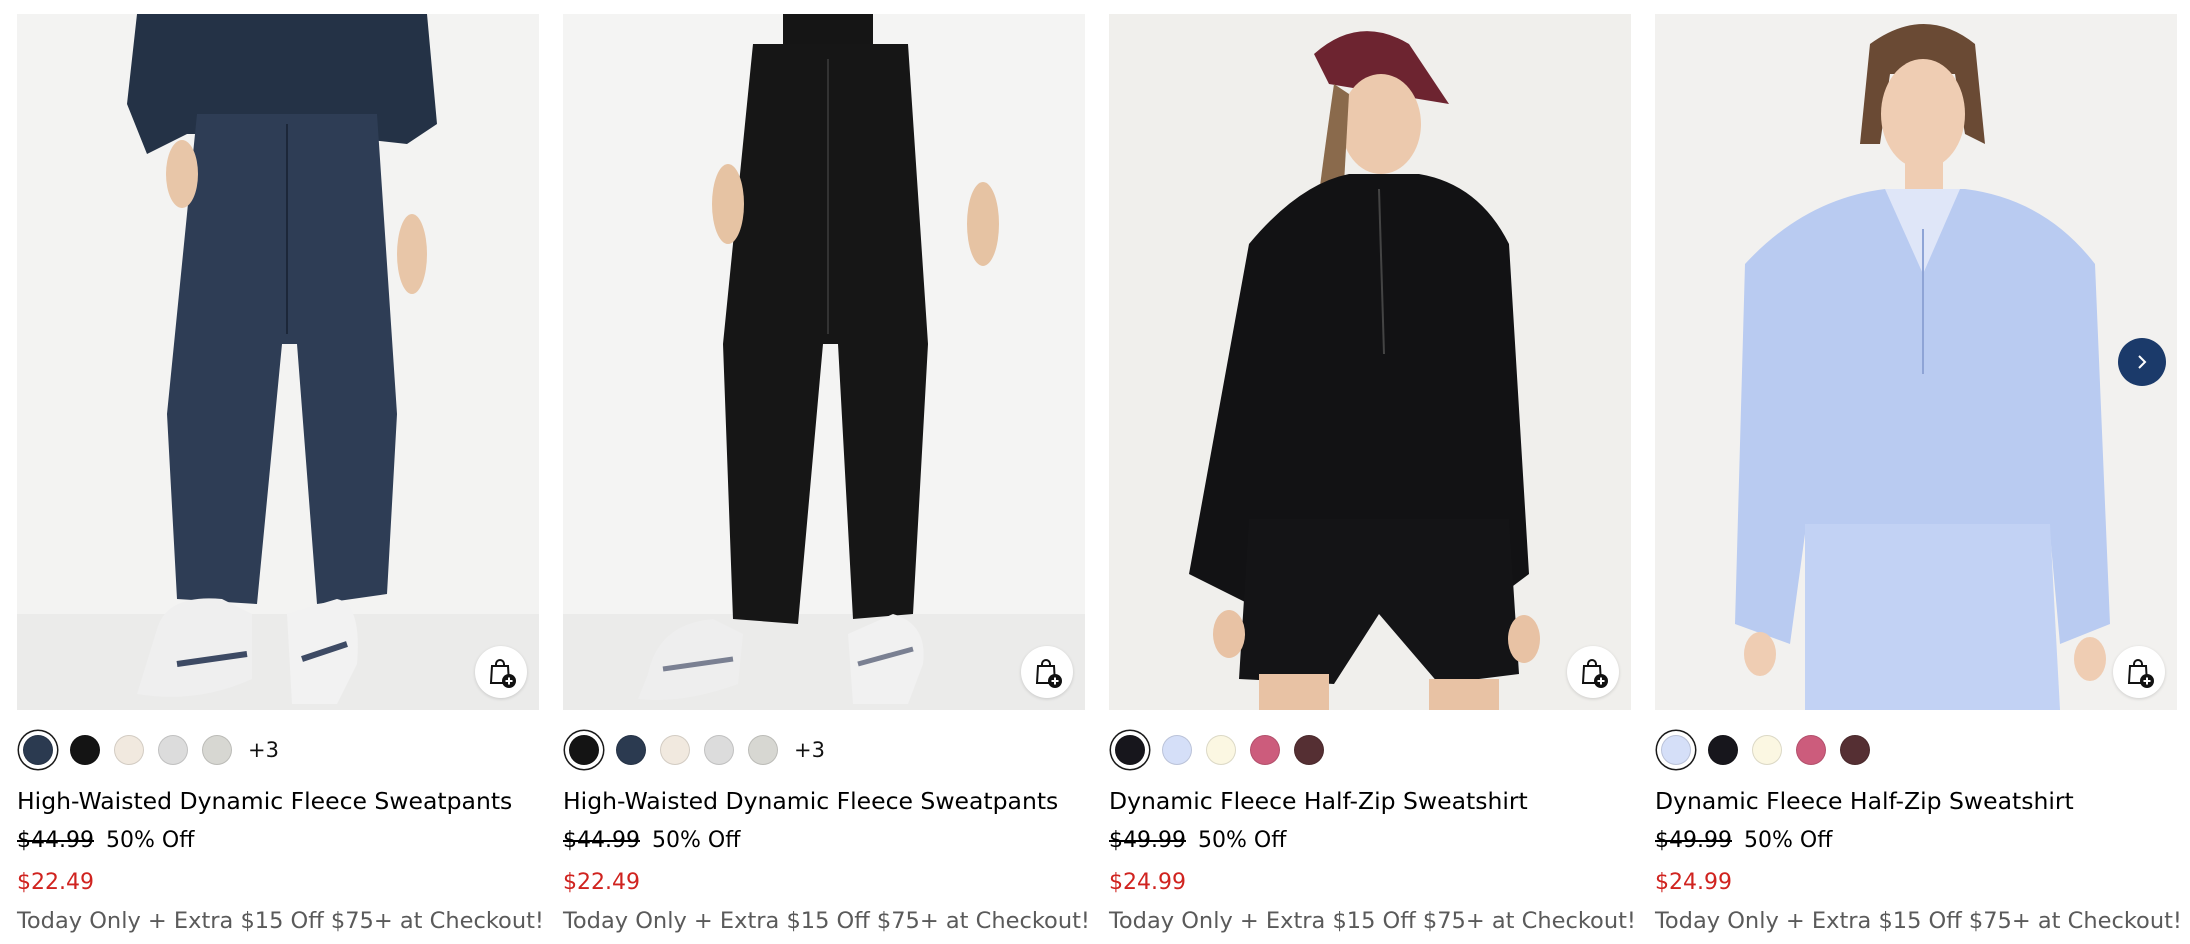  I want to click on carousel-next-button, so click(2142, 362).